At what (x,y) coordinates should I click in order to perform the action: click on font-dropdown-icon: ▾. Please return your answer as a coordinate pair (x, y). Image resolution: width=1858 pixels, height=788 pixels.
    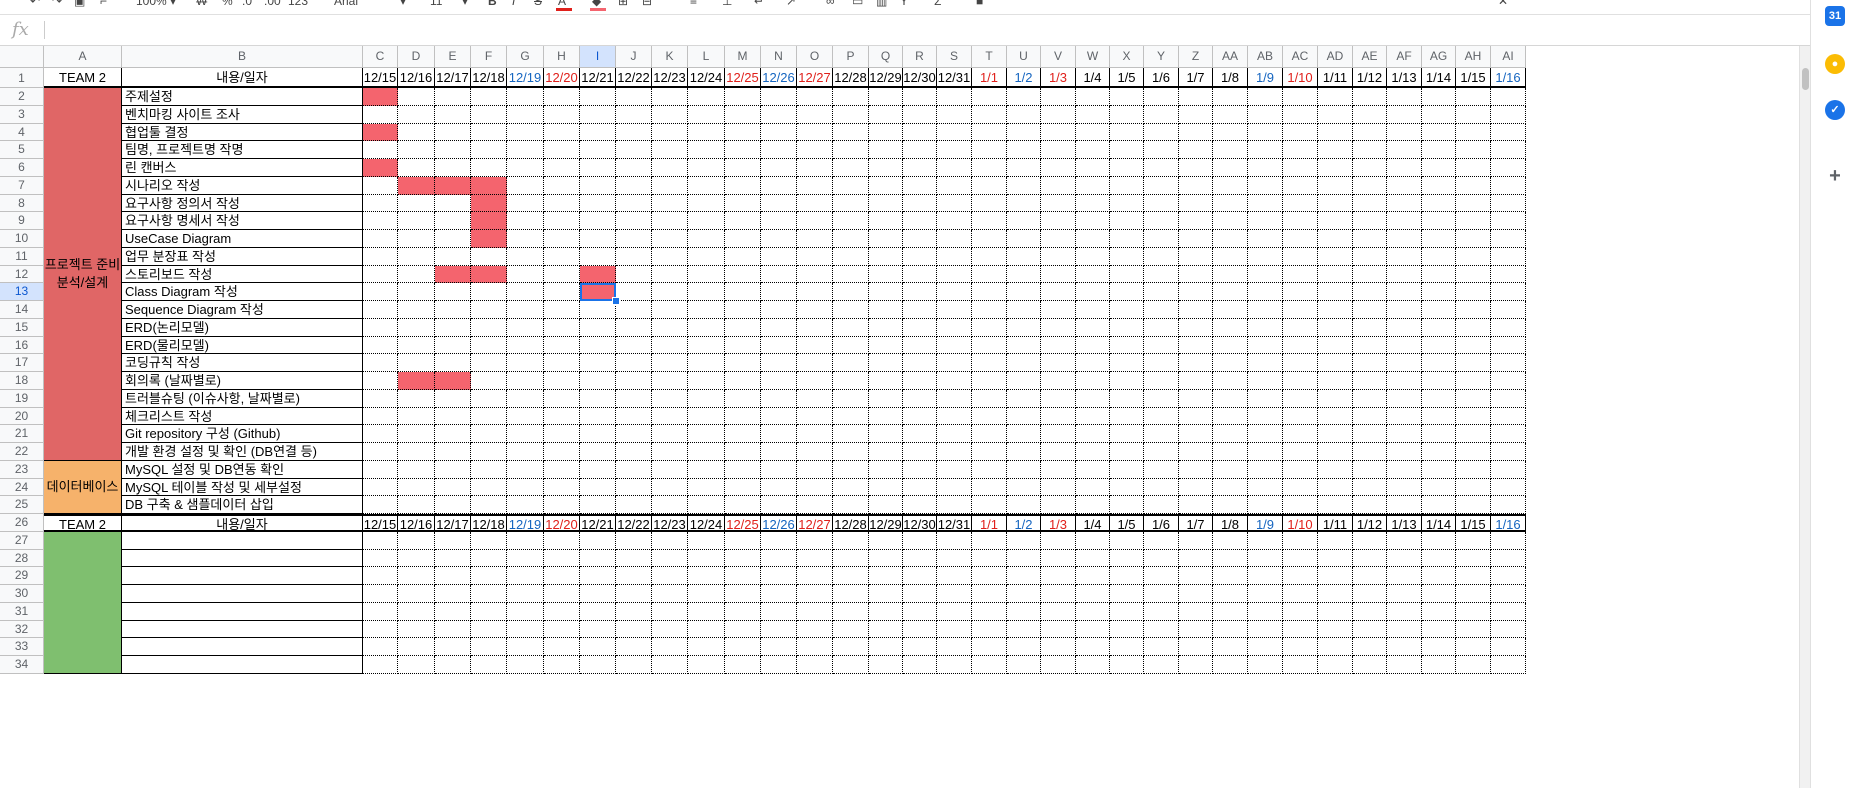
    Looking at the image, I should click on (407, 3).